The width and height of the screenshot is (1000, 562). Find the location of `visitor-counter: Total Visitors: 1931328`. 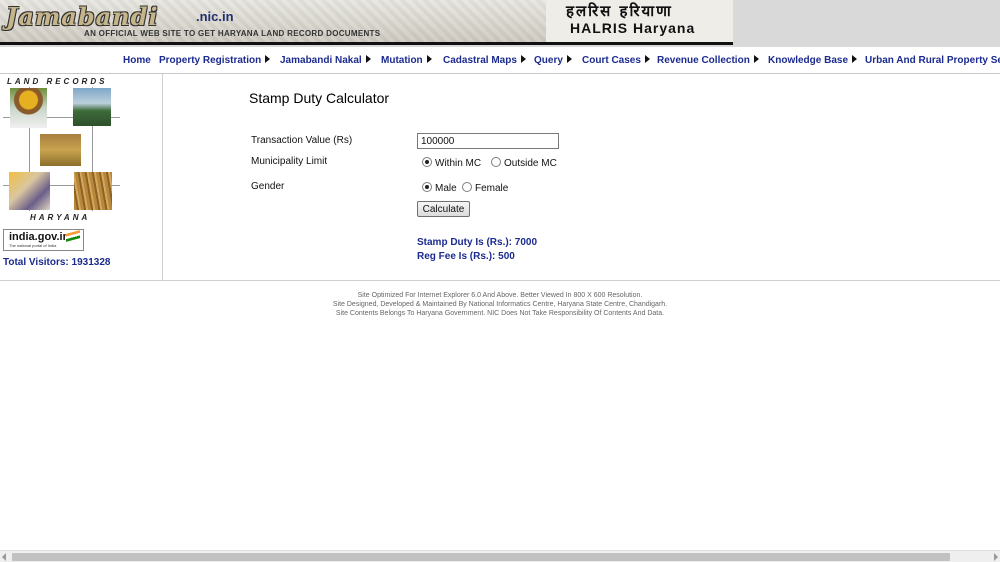

visitor-counter: Total Visitors: 1931328 is located at coordinates (57, 262).